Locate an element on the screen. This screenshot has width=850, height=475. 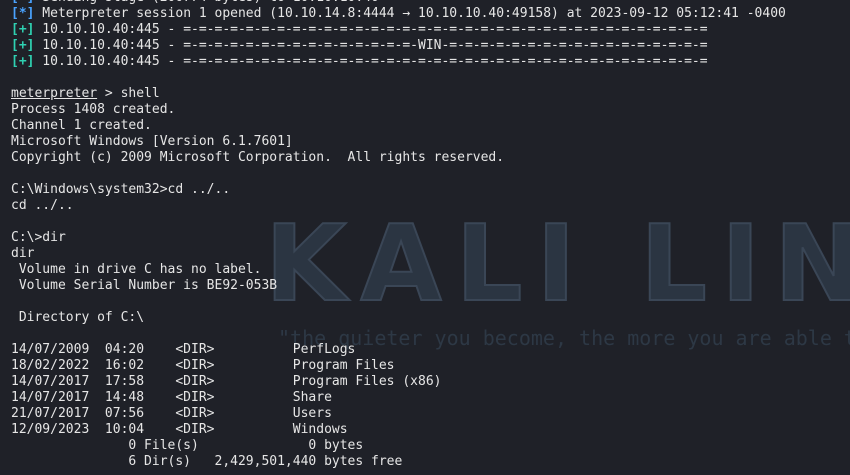
line-text: cd ../.. is located at coordinates (42, 205).